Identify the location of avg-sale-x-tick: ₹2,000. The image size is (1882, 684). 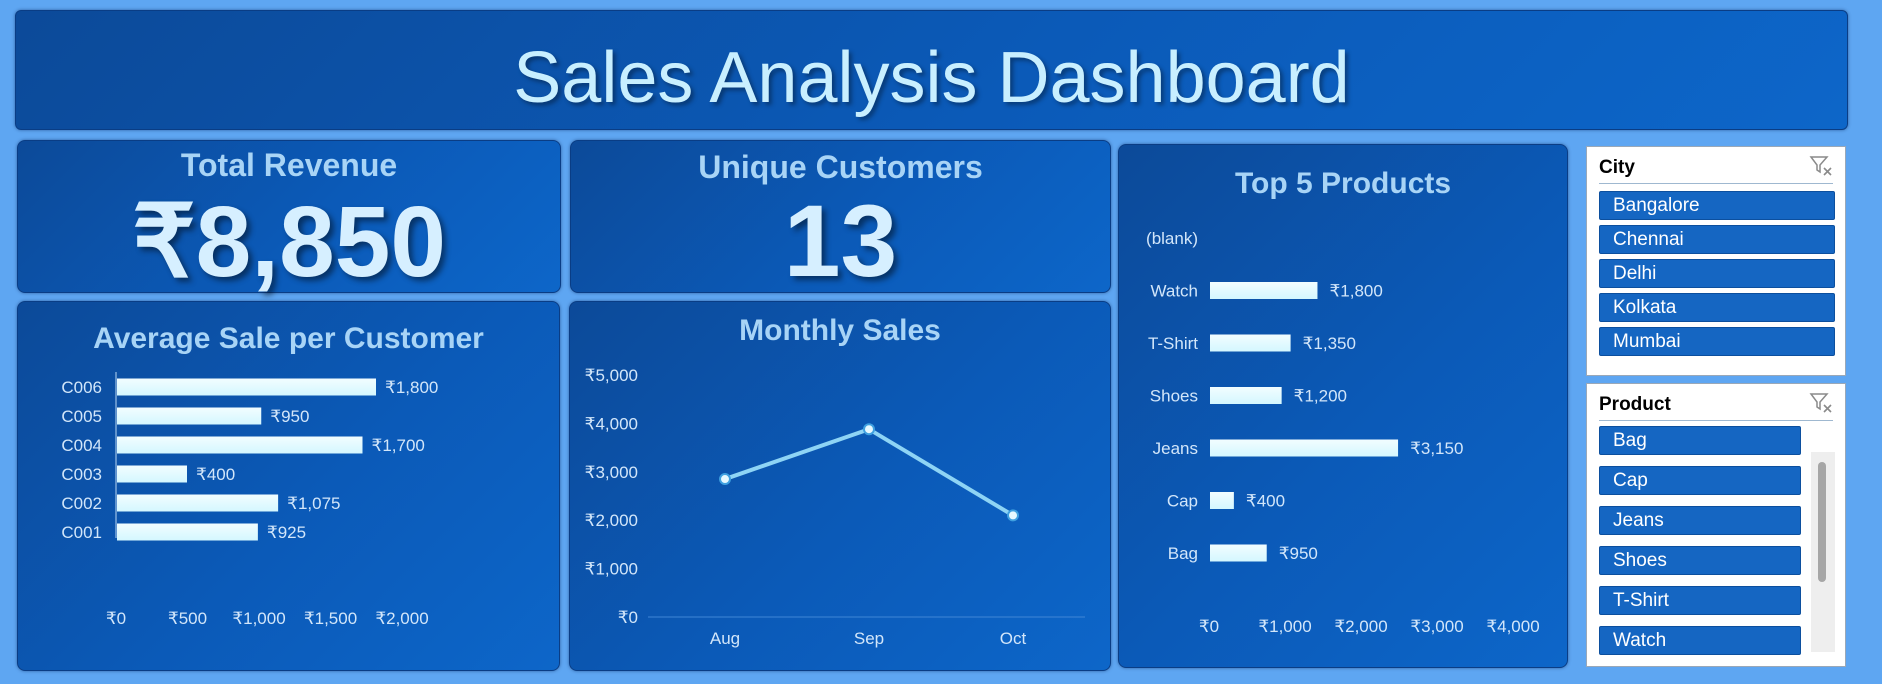
(401, 618).